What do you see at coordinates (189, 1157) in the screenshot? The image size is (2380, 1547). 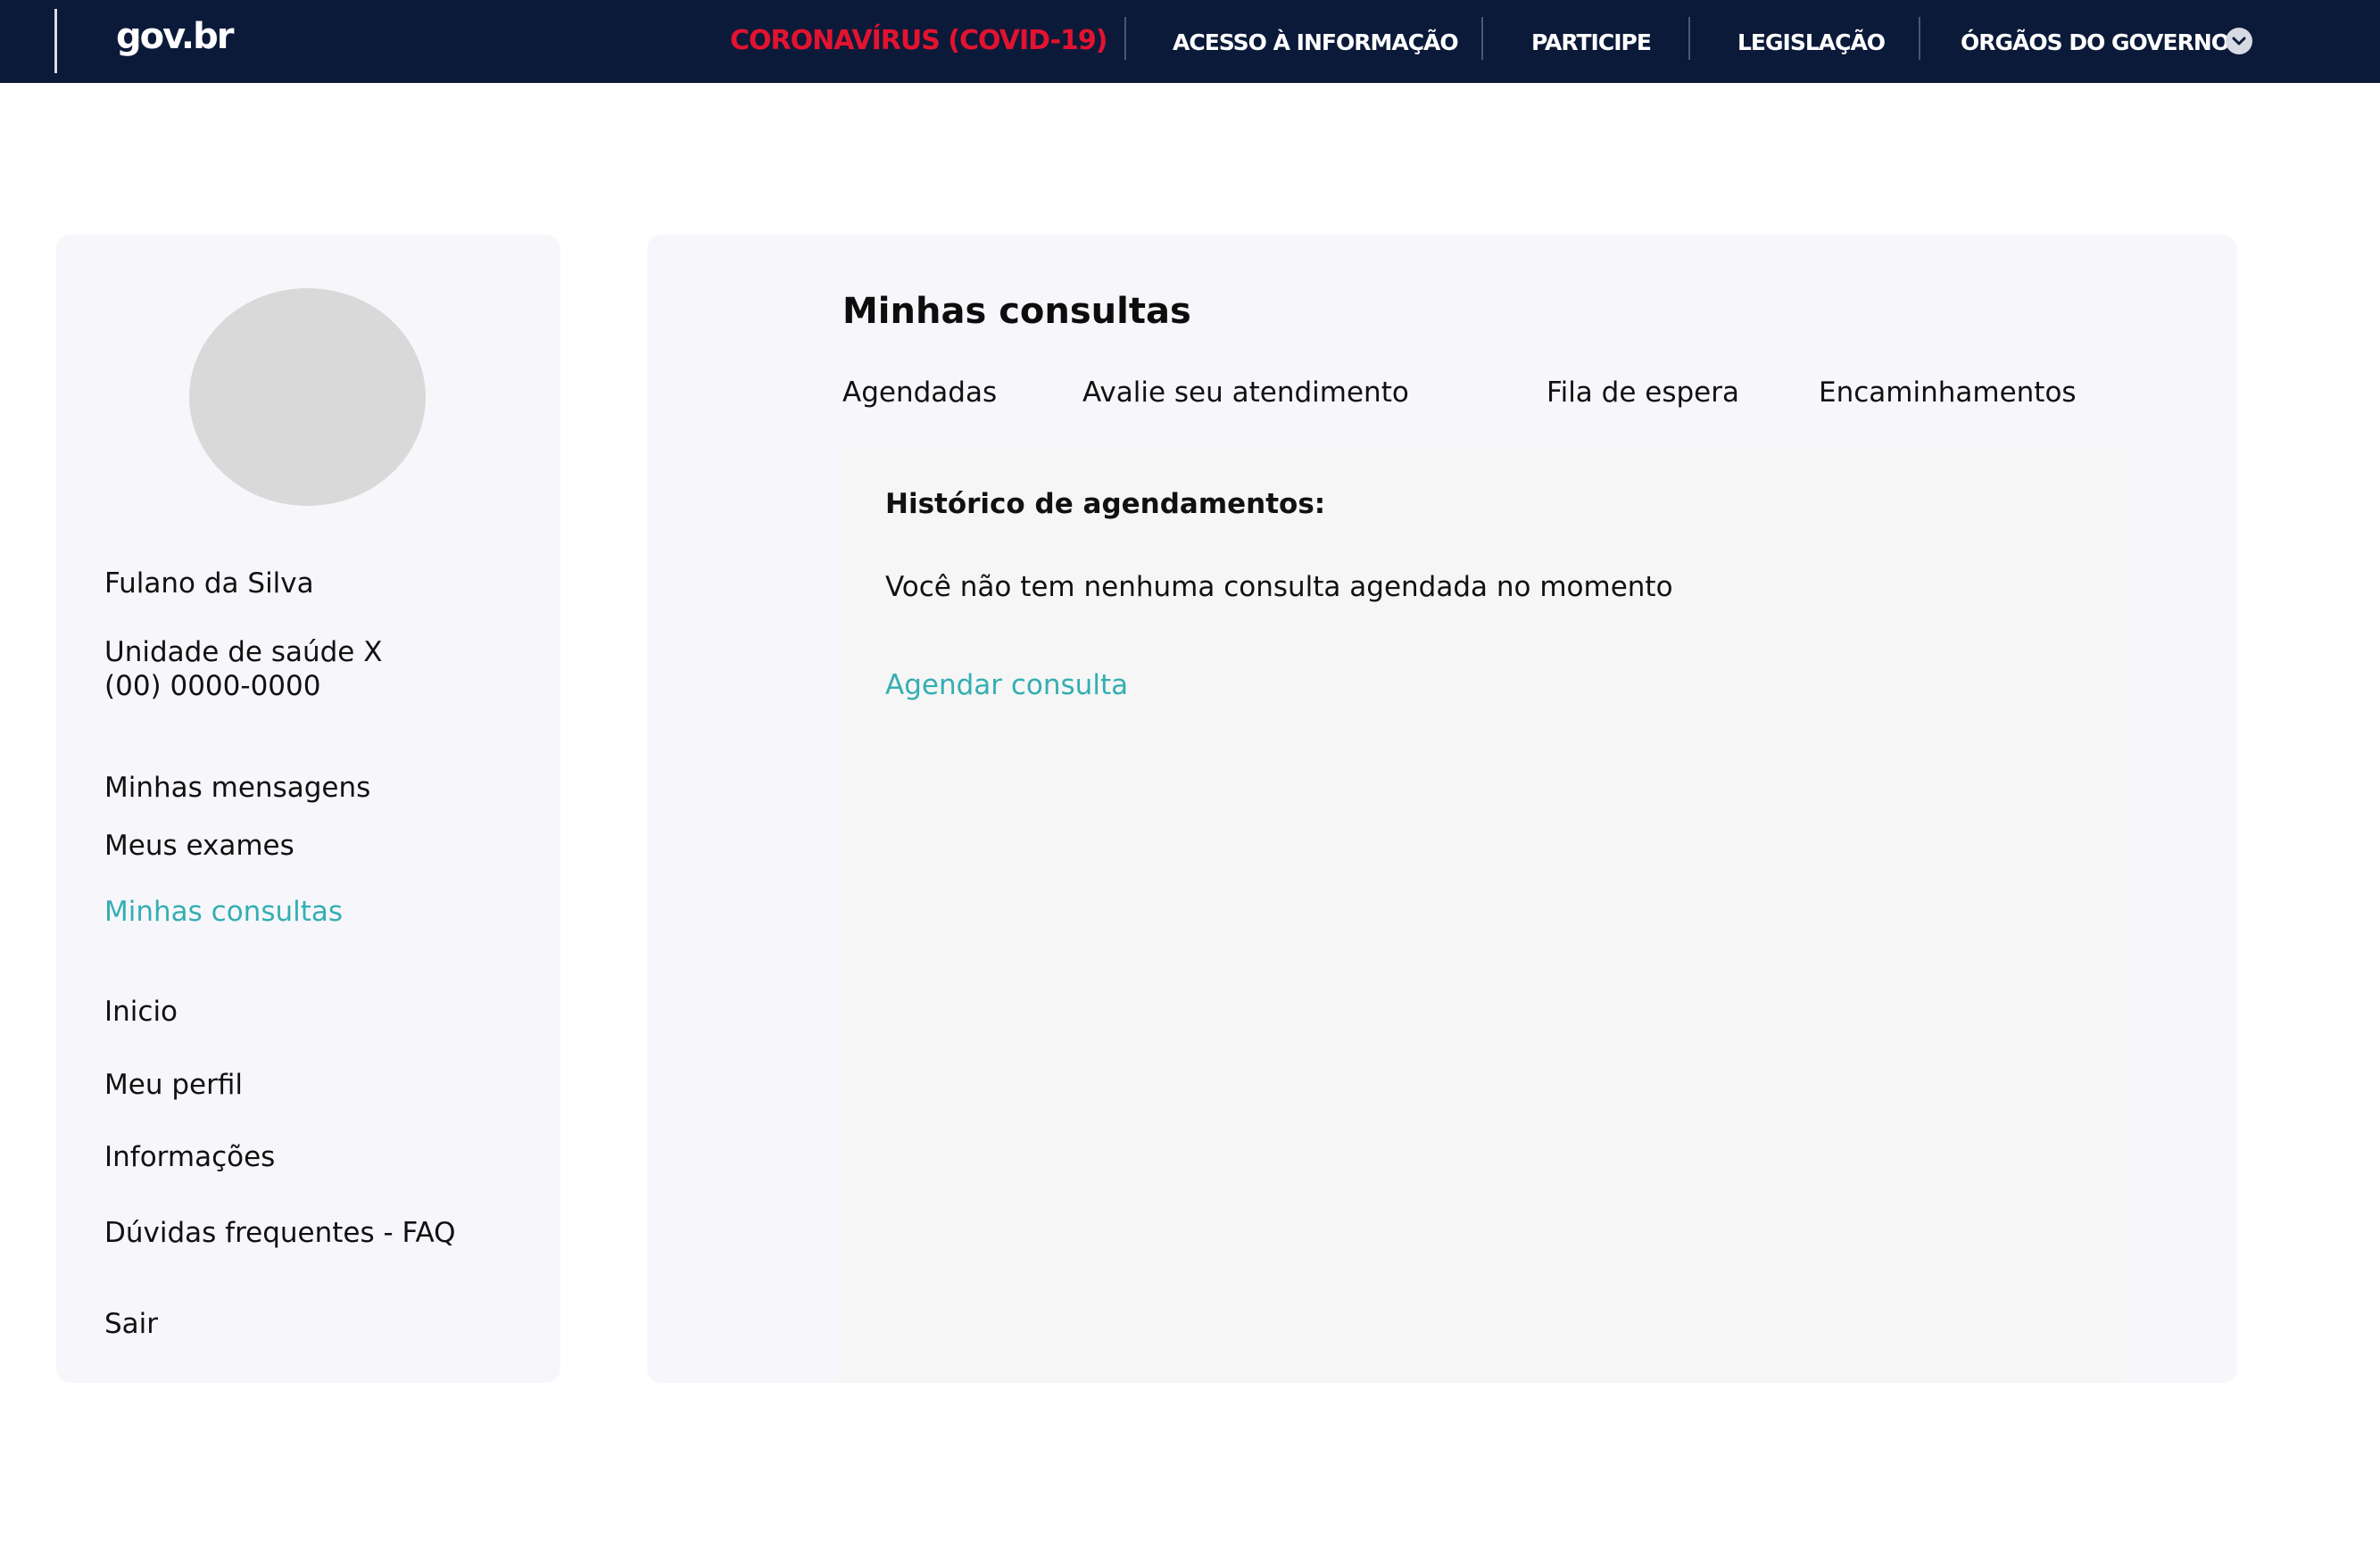 I see `sidebar-item-informacoes: Informações` at bounding box center [189, 1157].